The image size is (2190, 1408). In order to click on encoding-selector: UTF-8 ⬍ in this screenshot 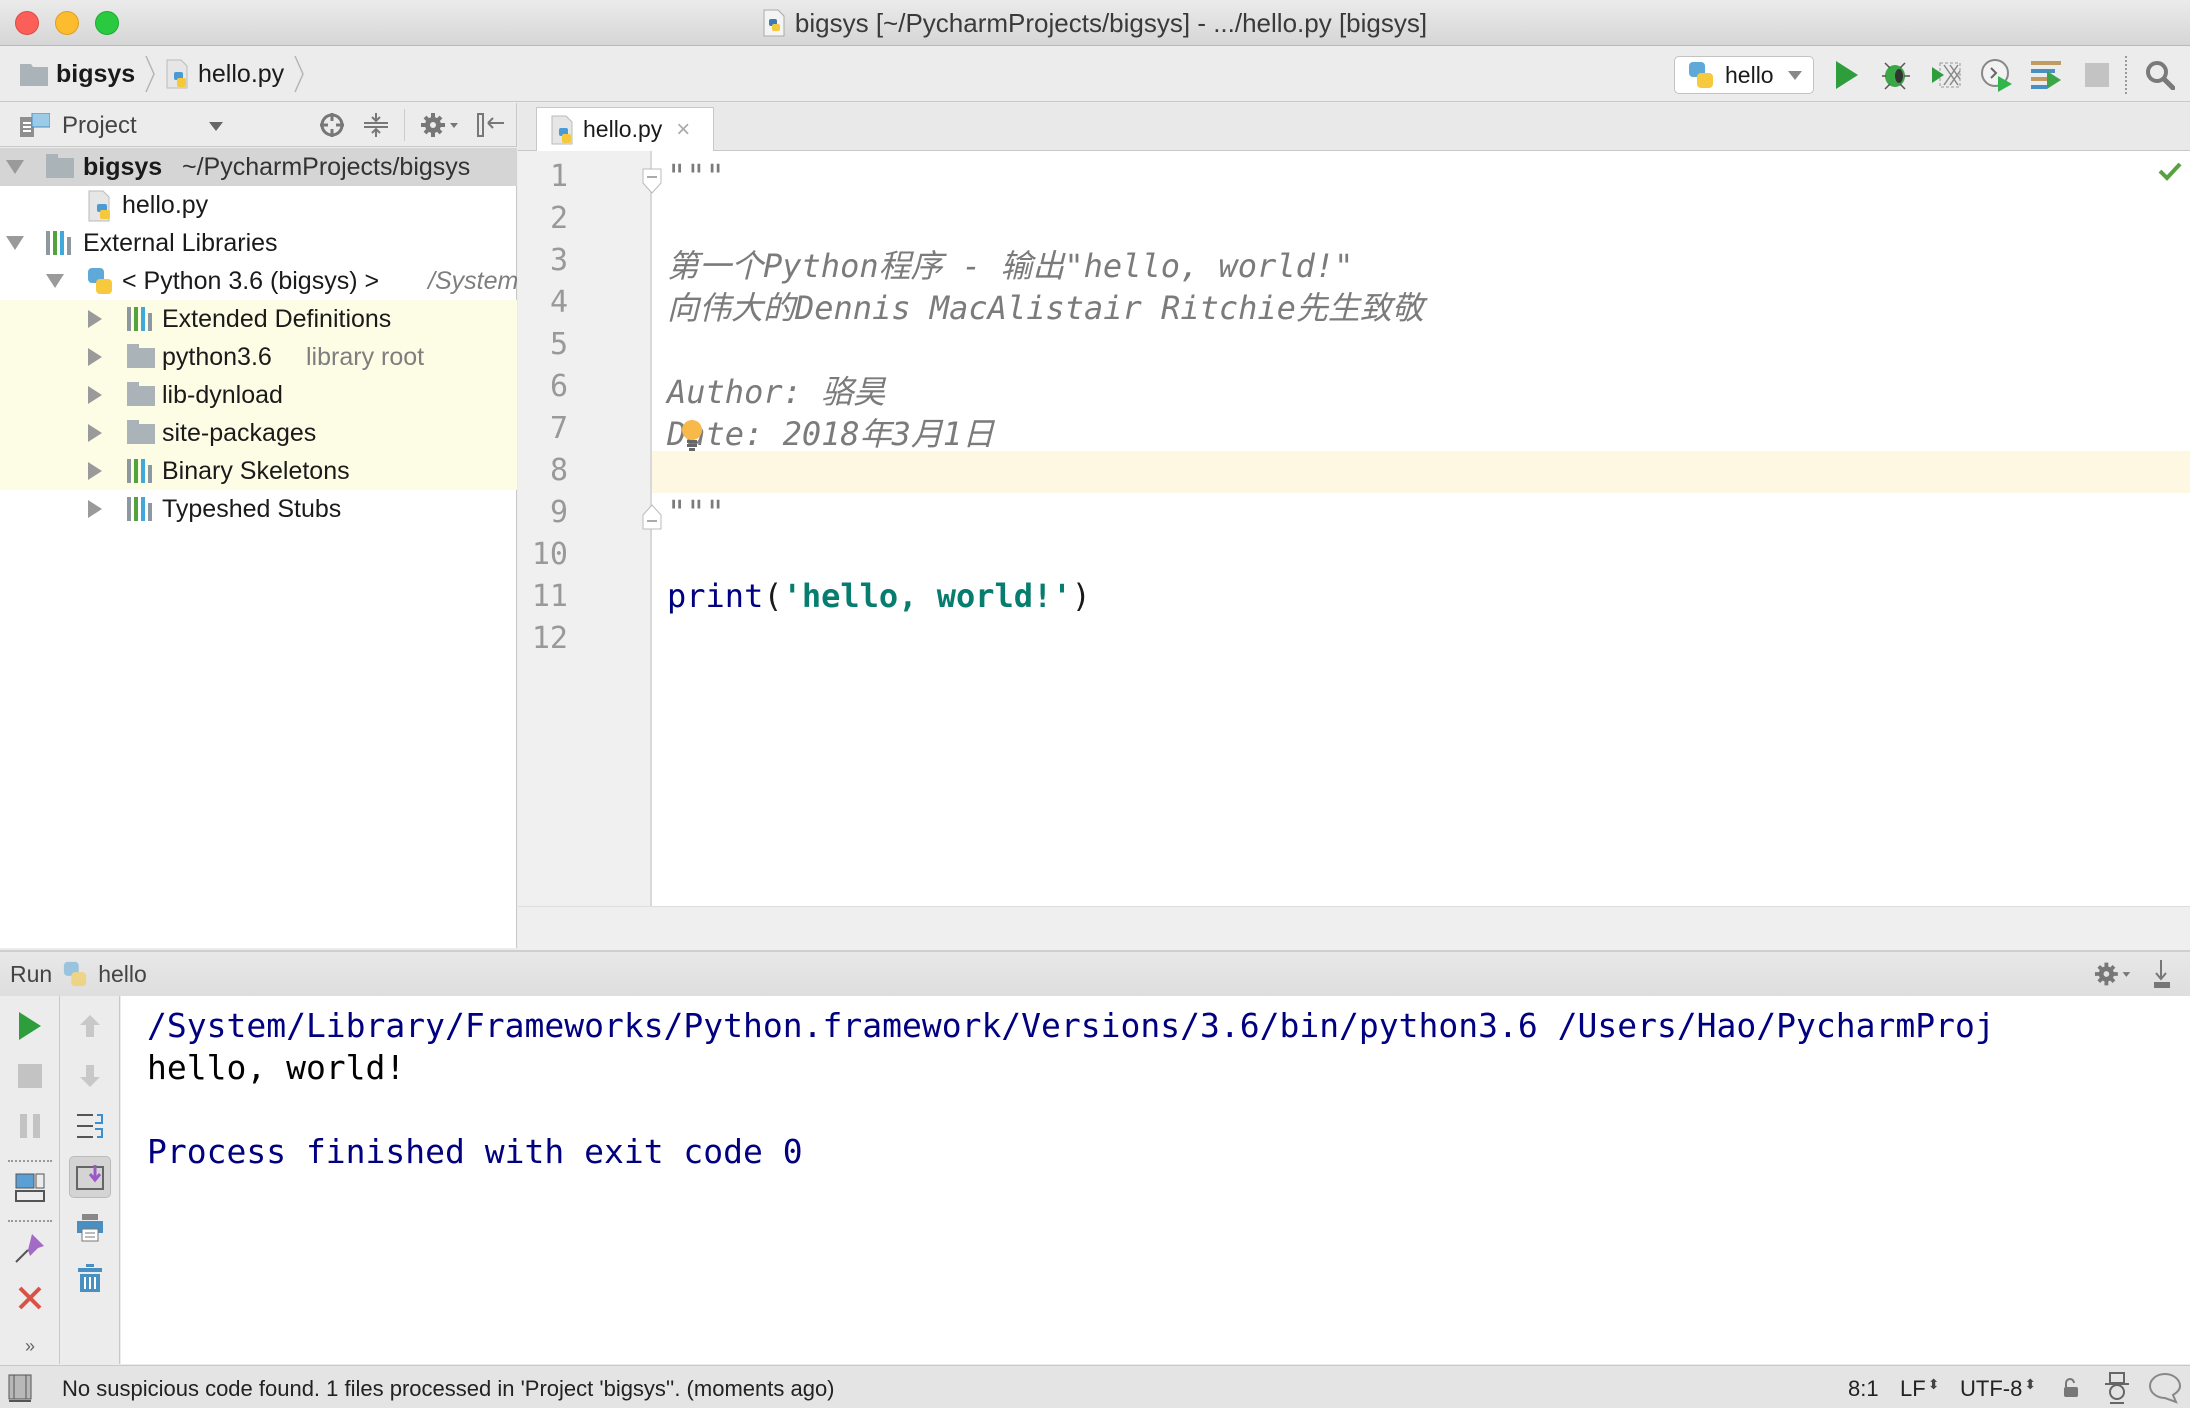, I will do `click(1998, 1389)`.